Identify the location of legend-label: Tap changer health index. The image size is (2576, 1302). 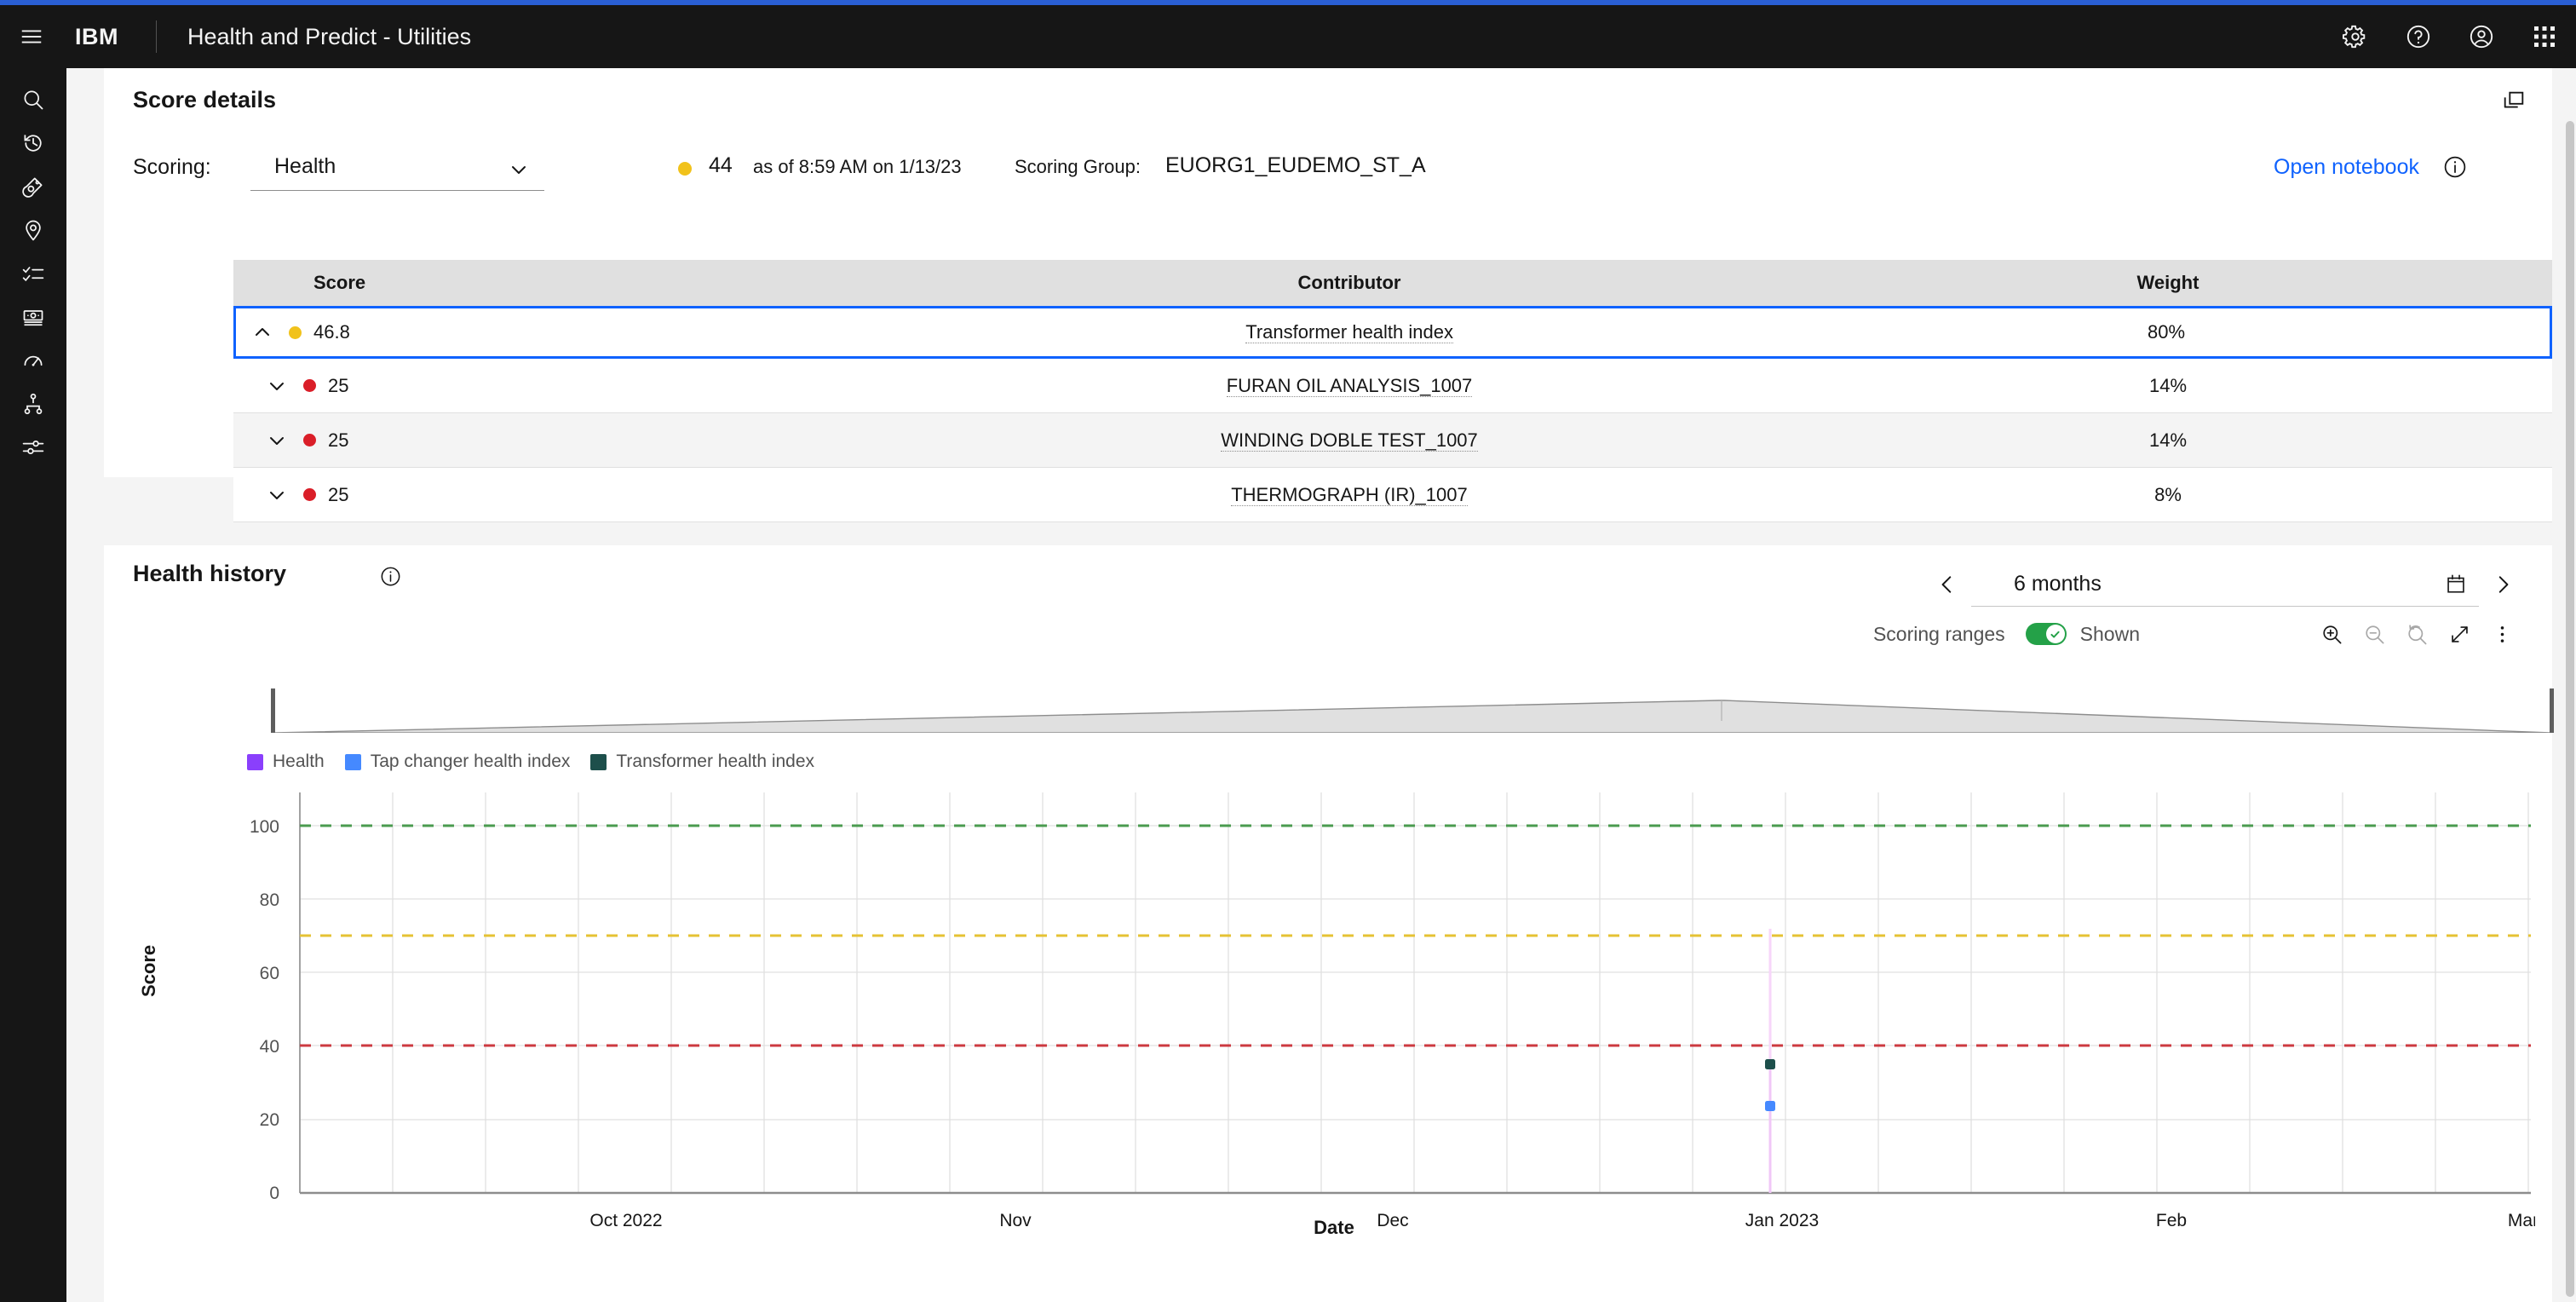
(470, 762).